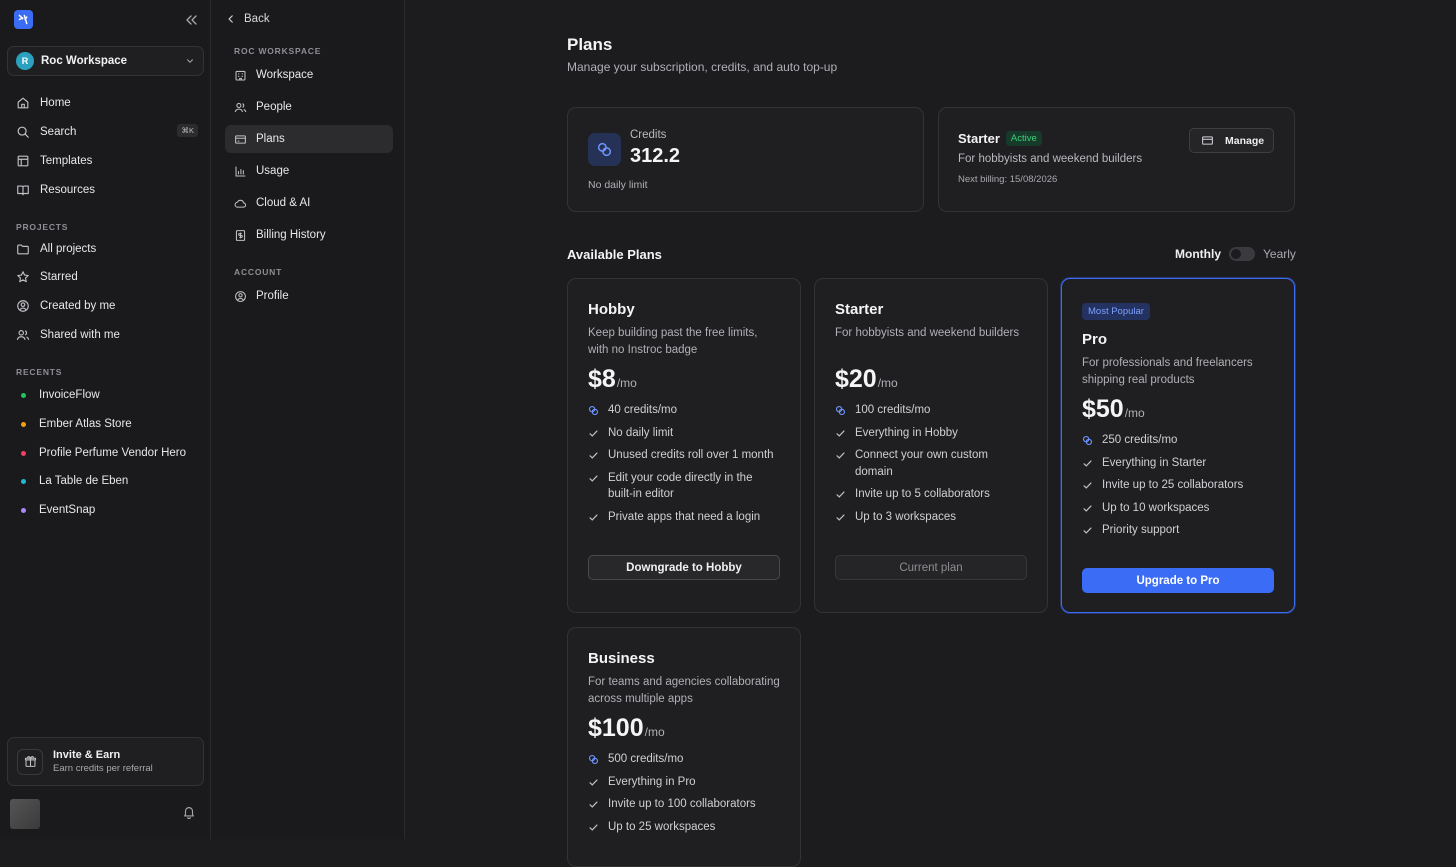 The height and width of the screenshot is (867, 1456). I want to click on recent-project-item: Profile Perfume Vendor Hero, so click(106, 453).